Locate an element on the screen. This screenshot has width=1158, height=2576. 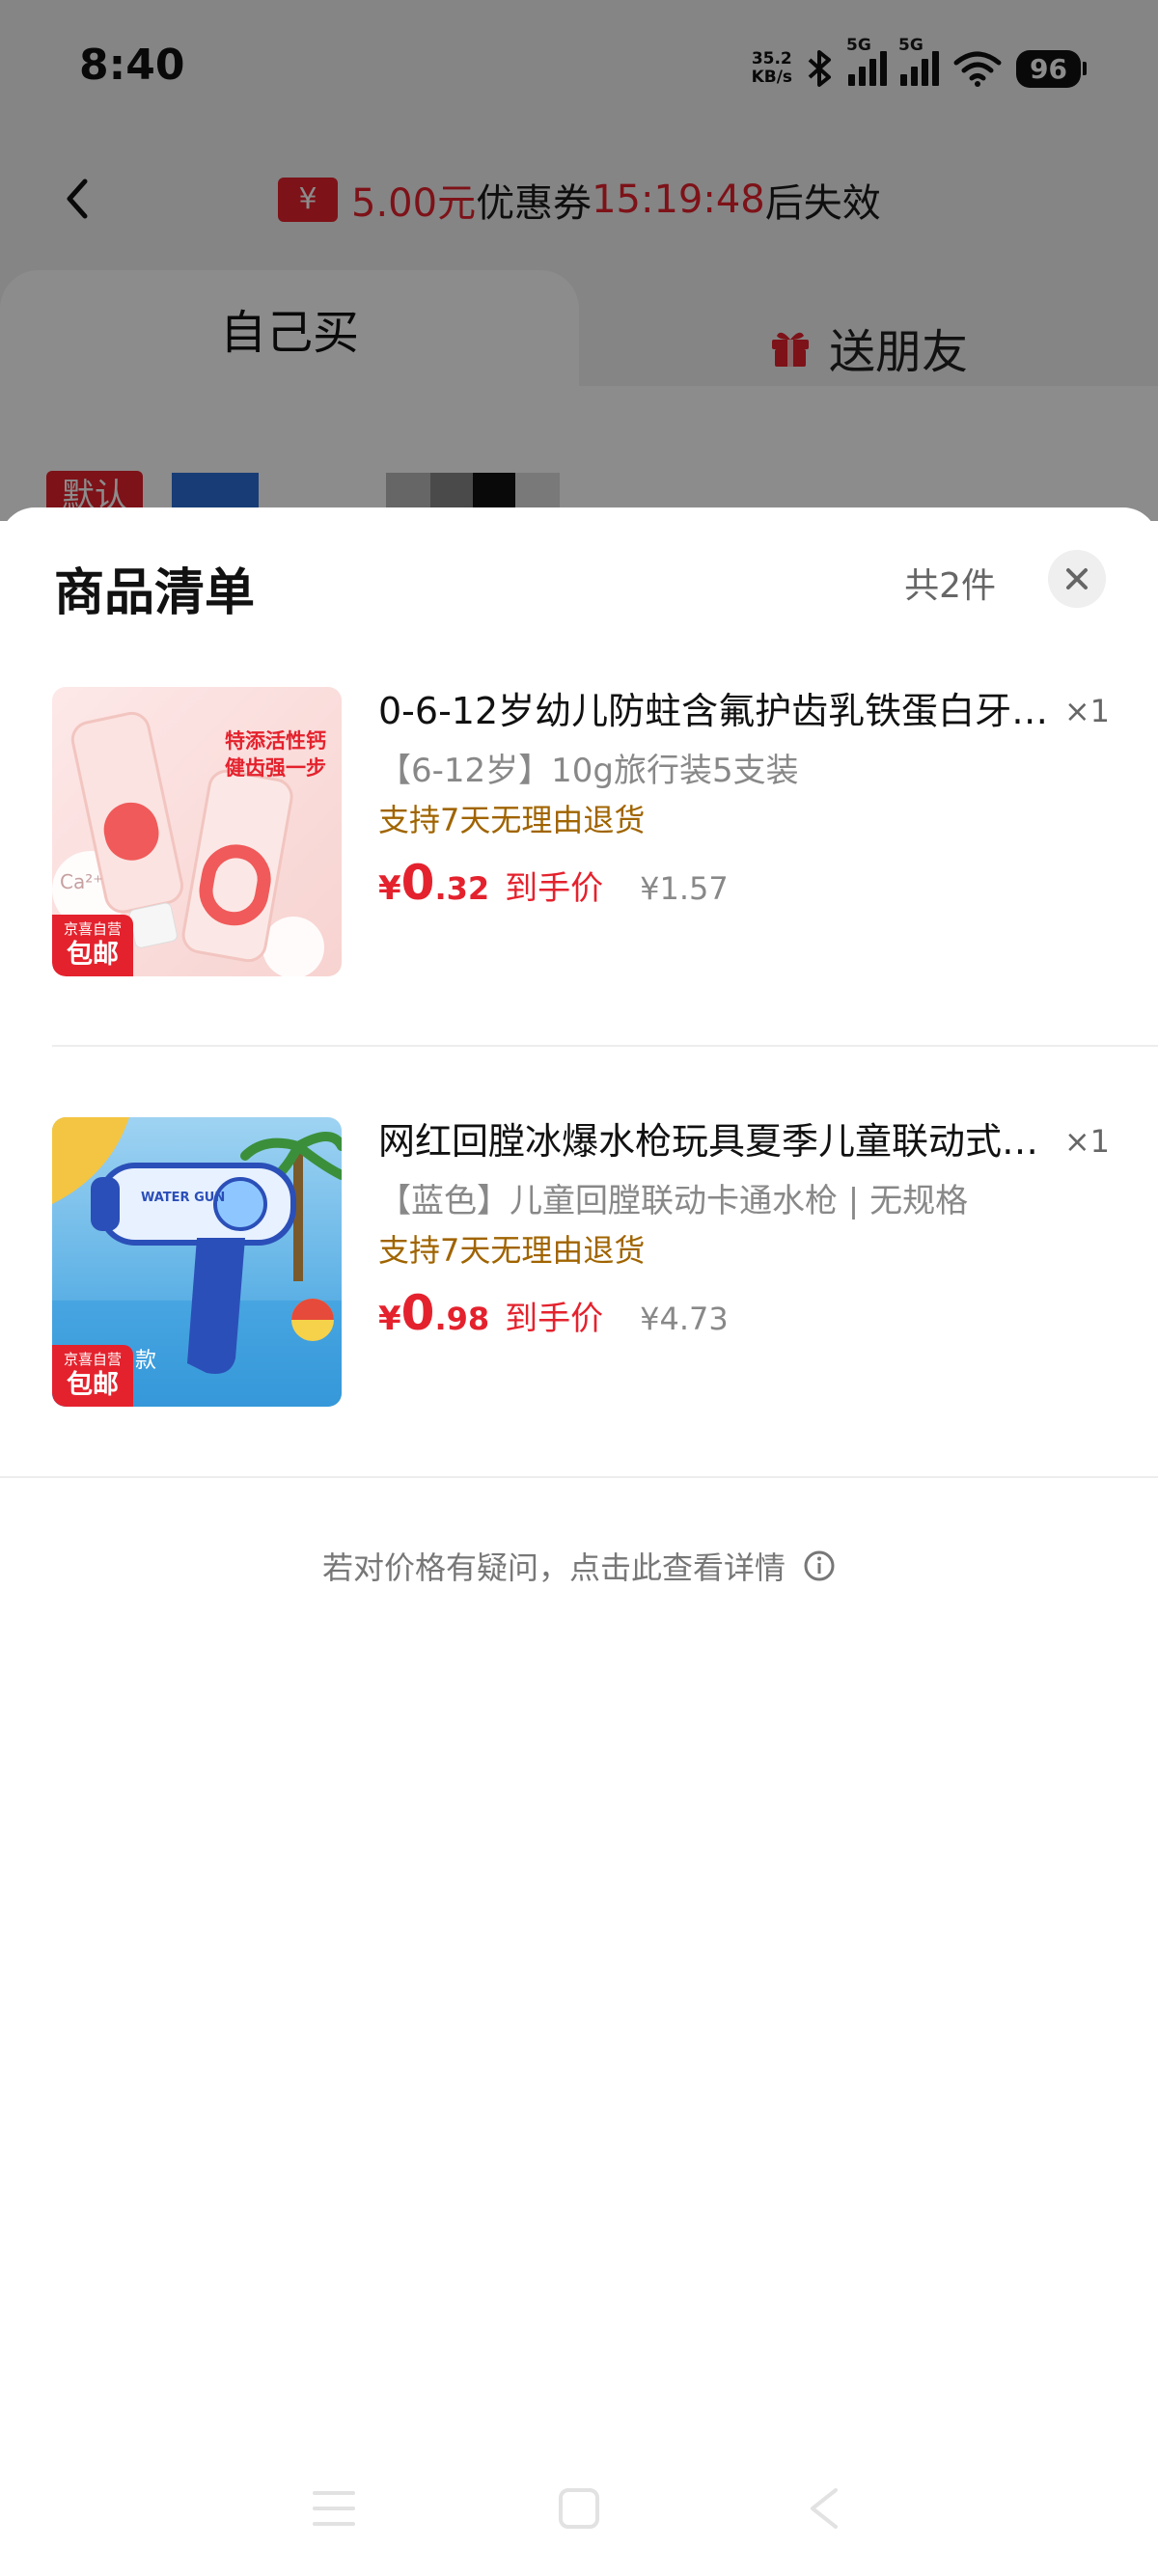
thumbnail-text: WATER GUN is located at coordinates (183, 1198).